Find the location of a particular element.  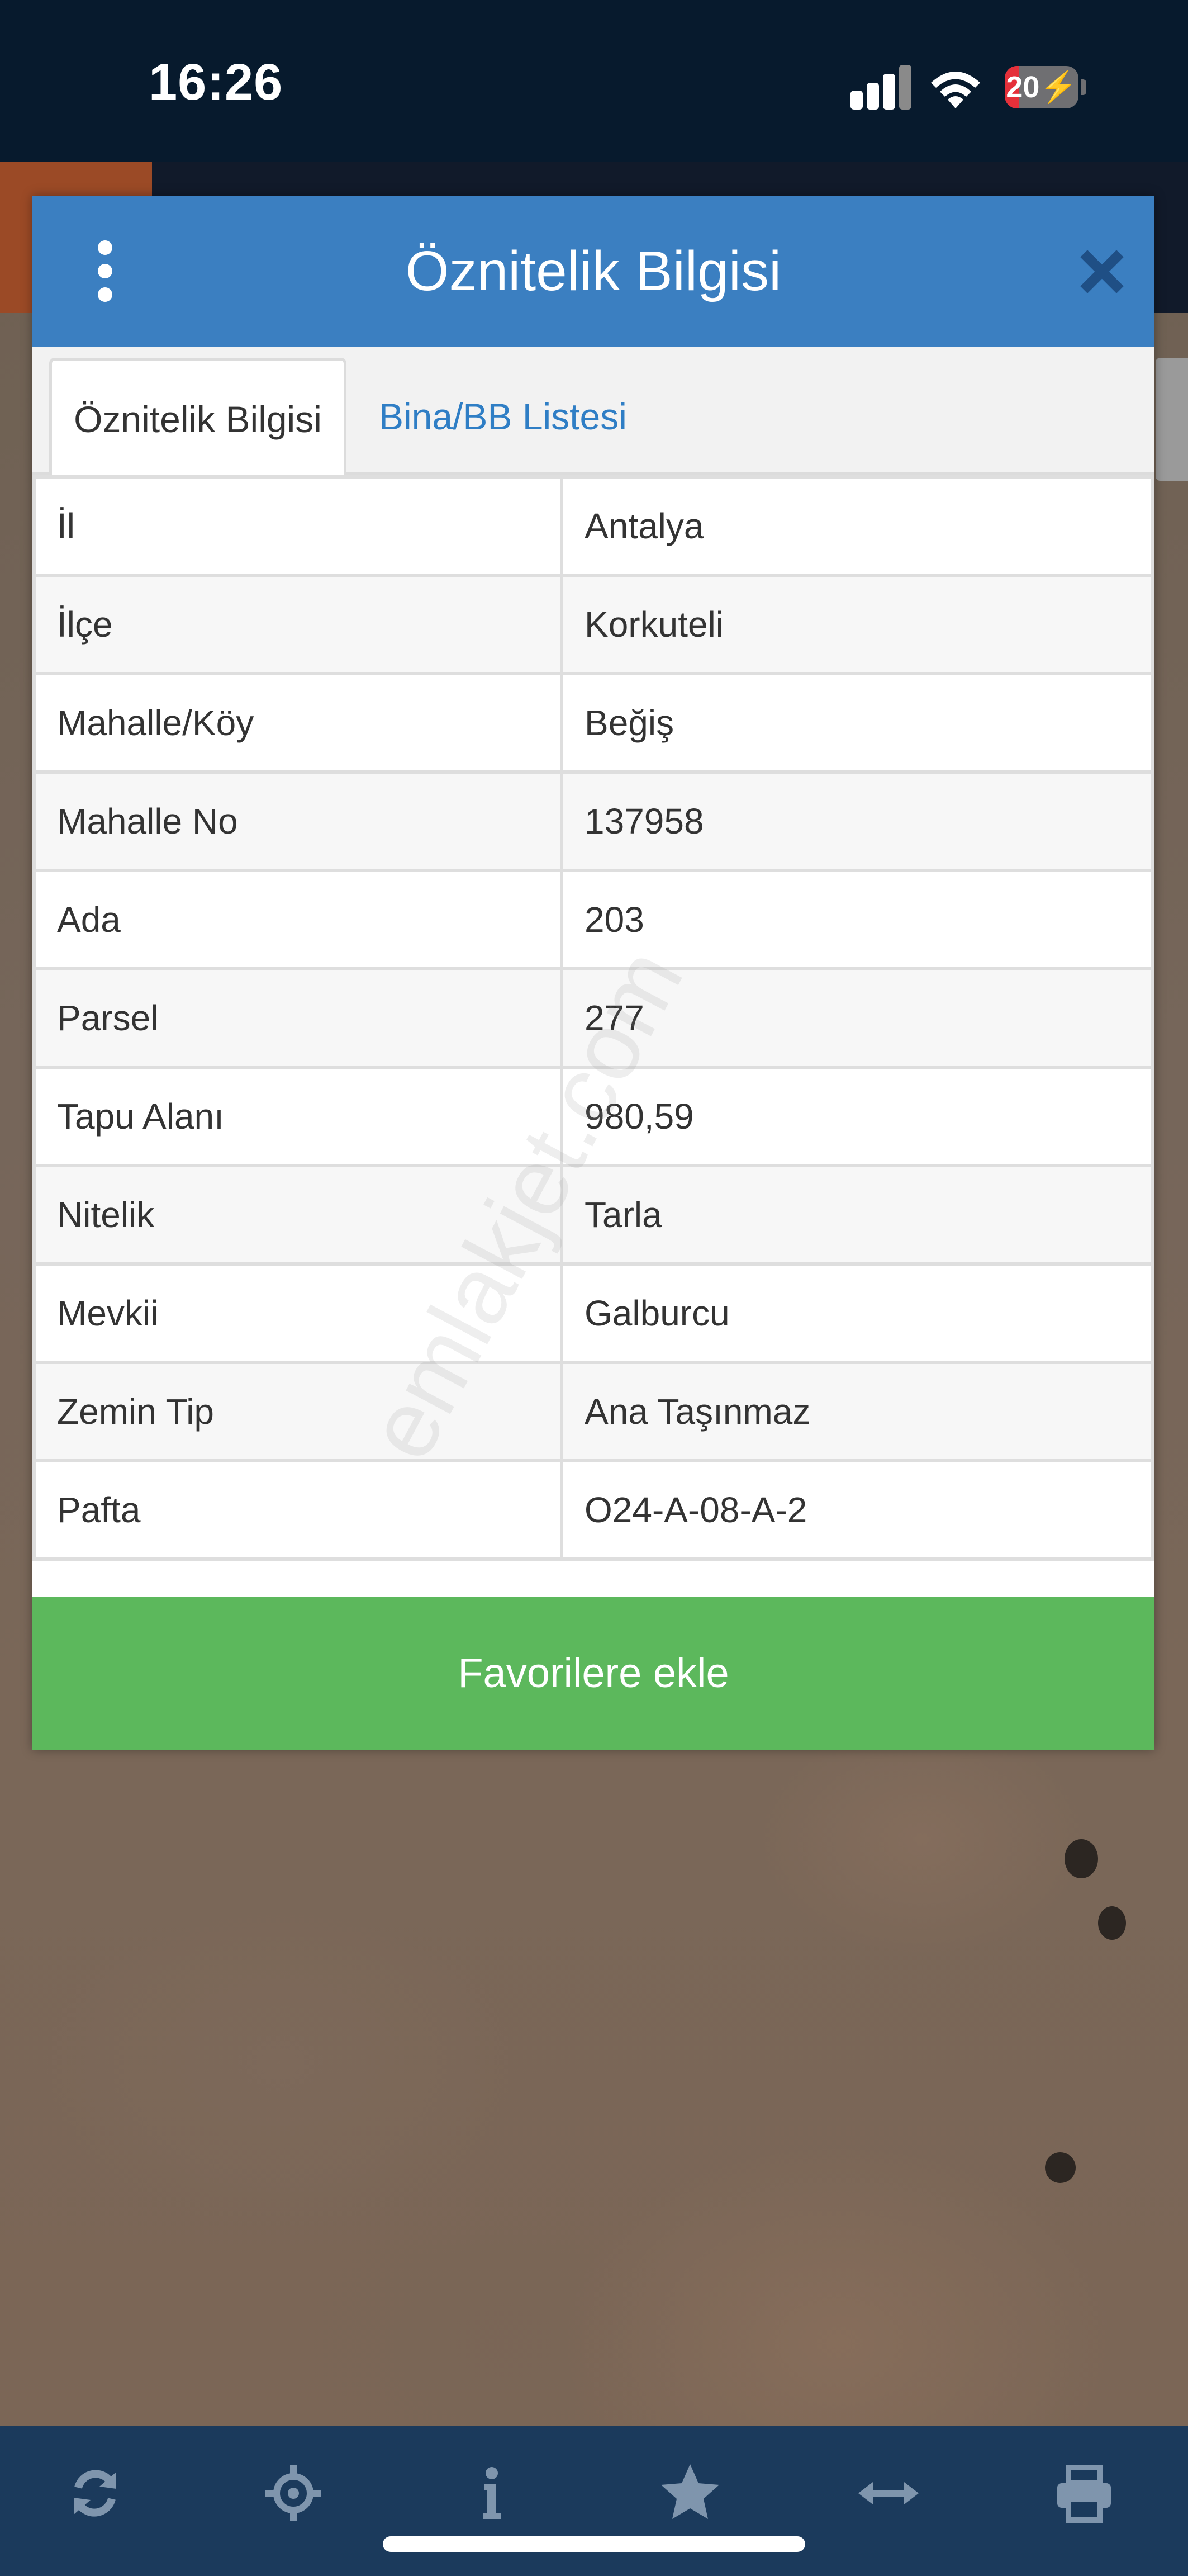

table-row: Zemin Tip Ana Taşınmaz is located at coordinates (593, 1411).